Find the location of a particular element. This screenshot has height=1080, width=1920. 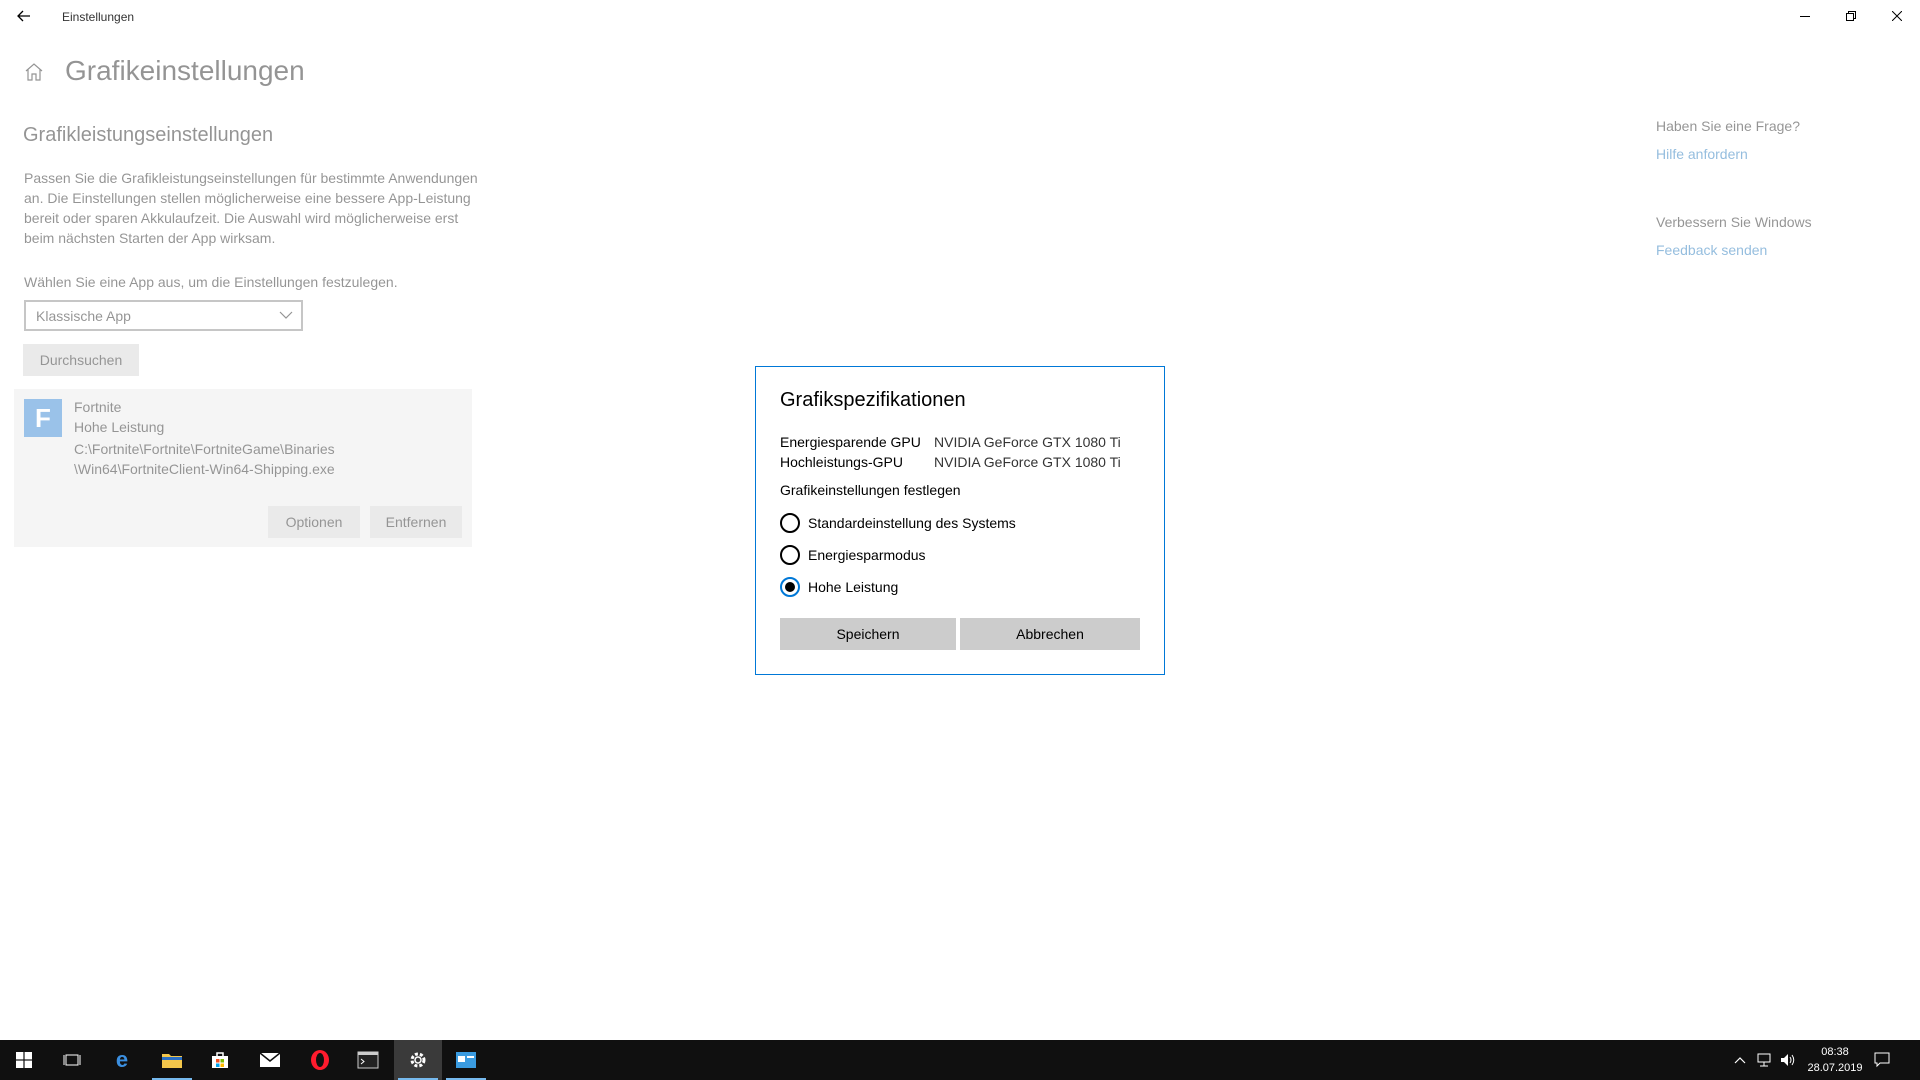

taskbar-opera is located at coordinates (320, 1060).